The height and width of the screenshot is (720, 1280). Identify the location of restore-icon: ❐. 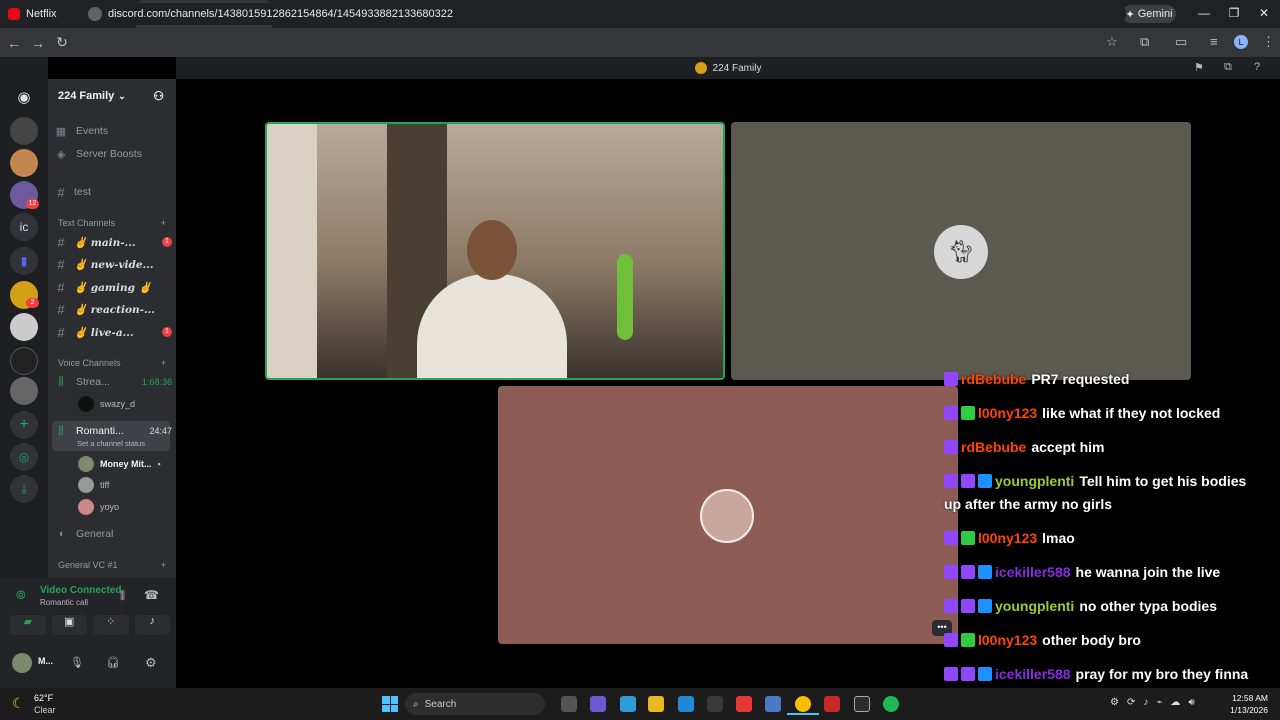
(1234, 13).